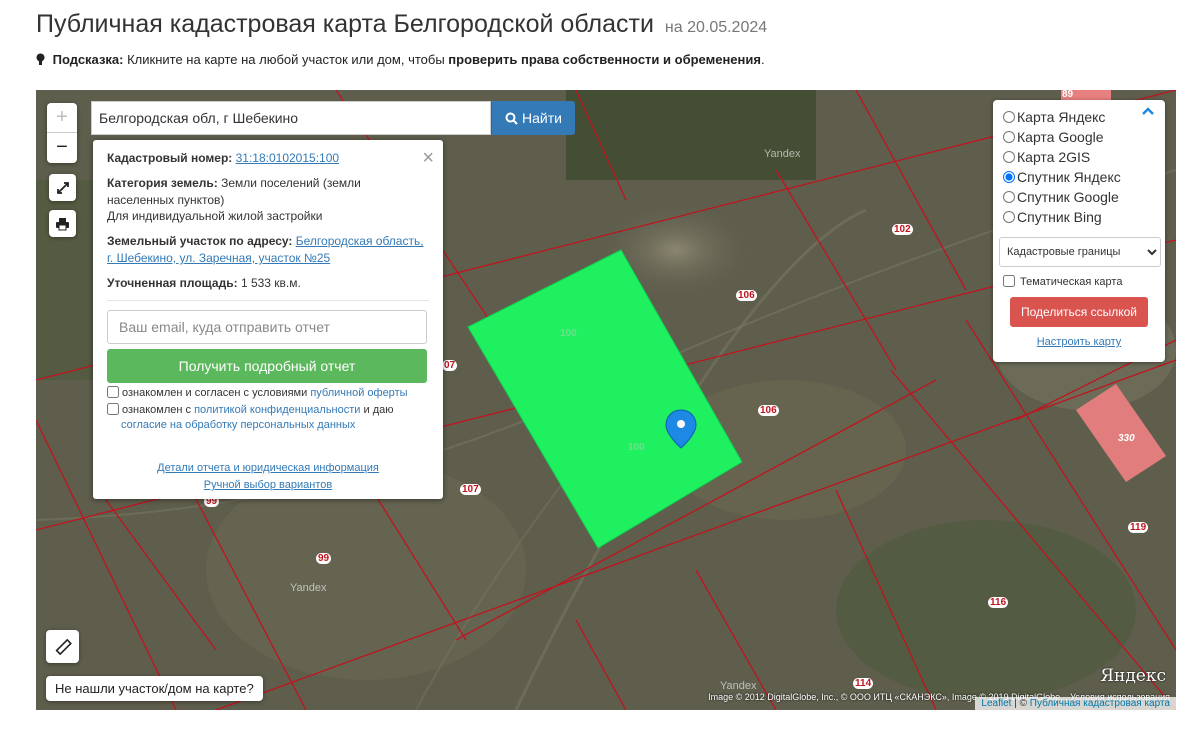  I want to click on leaflet-attribution: Leaflet | © Публичная кадастровая карта, so click(1075, 703).